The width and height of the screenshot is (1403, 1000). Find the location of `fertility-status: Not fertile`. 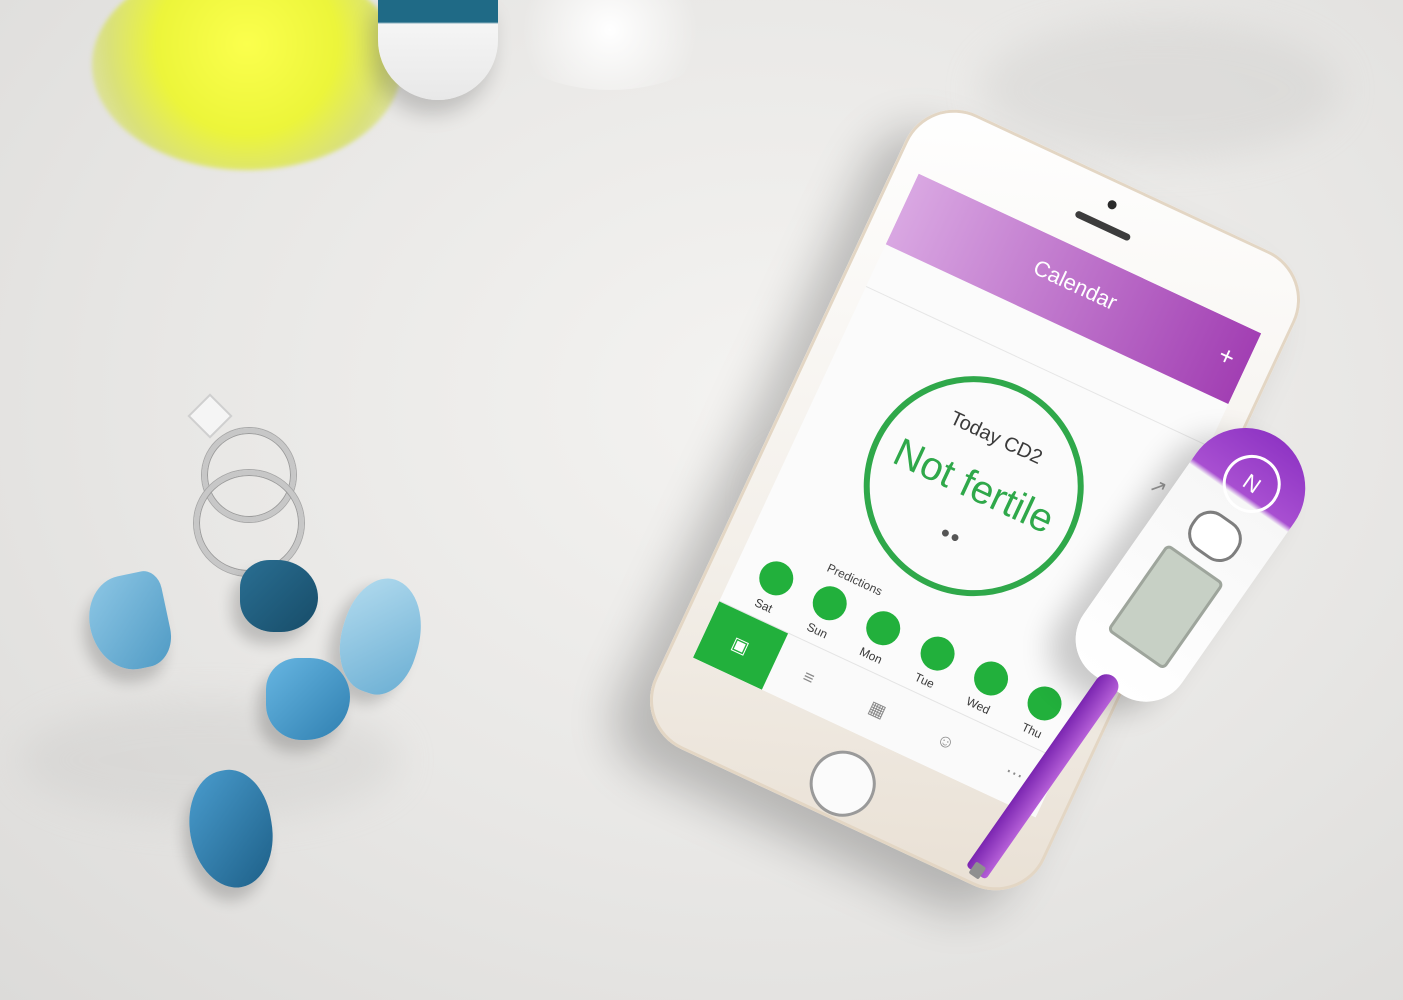

fertility-status: Not fertile is located at coordinates (973, 486).